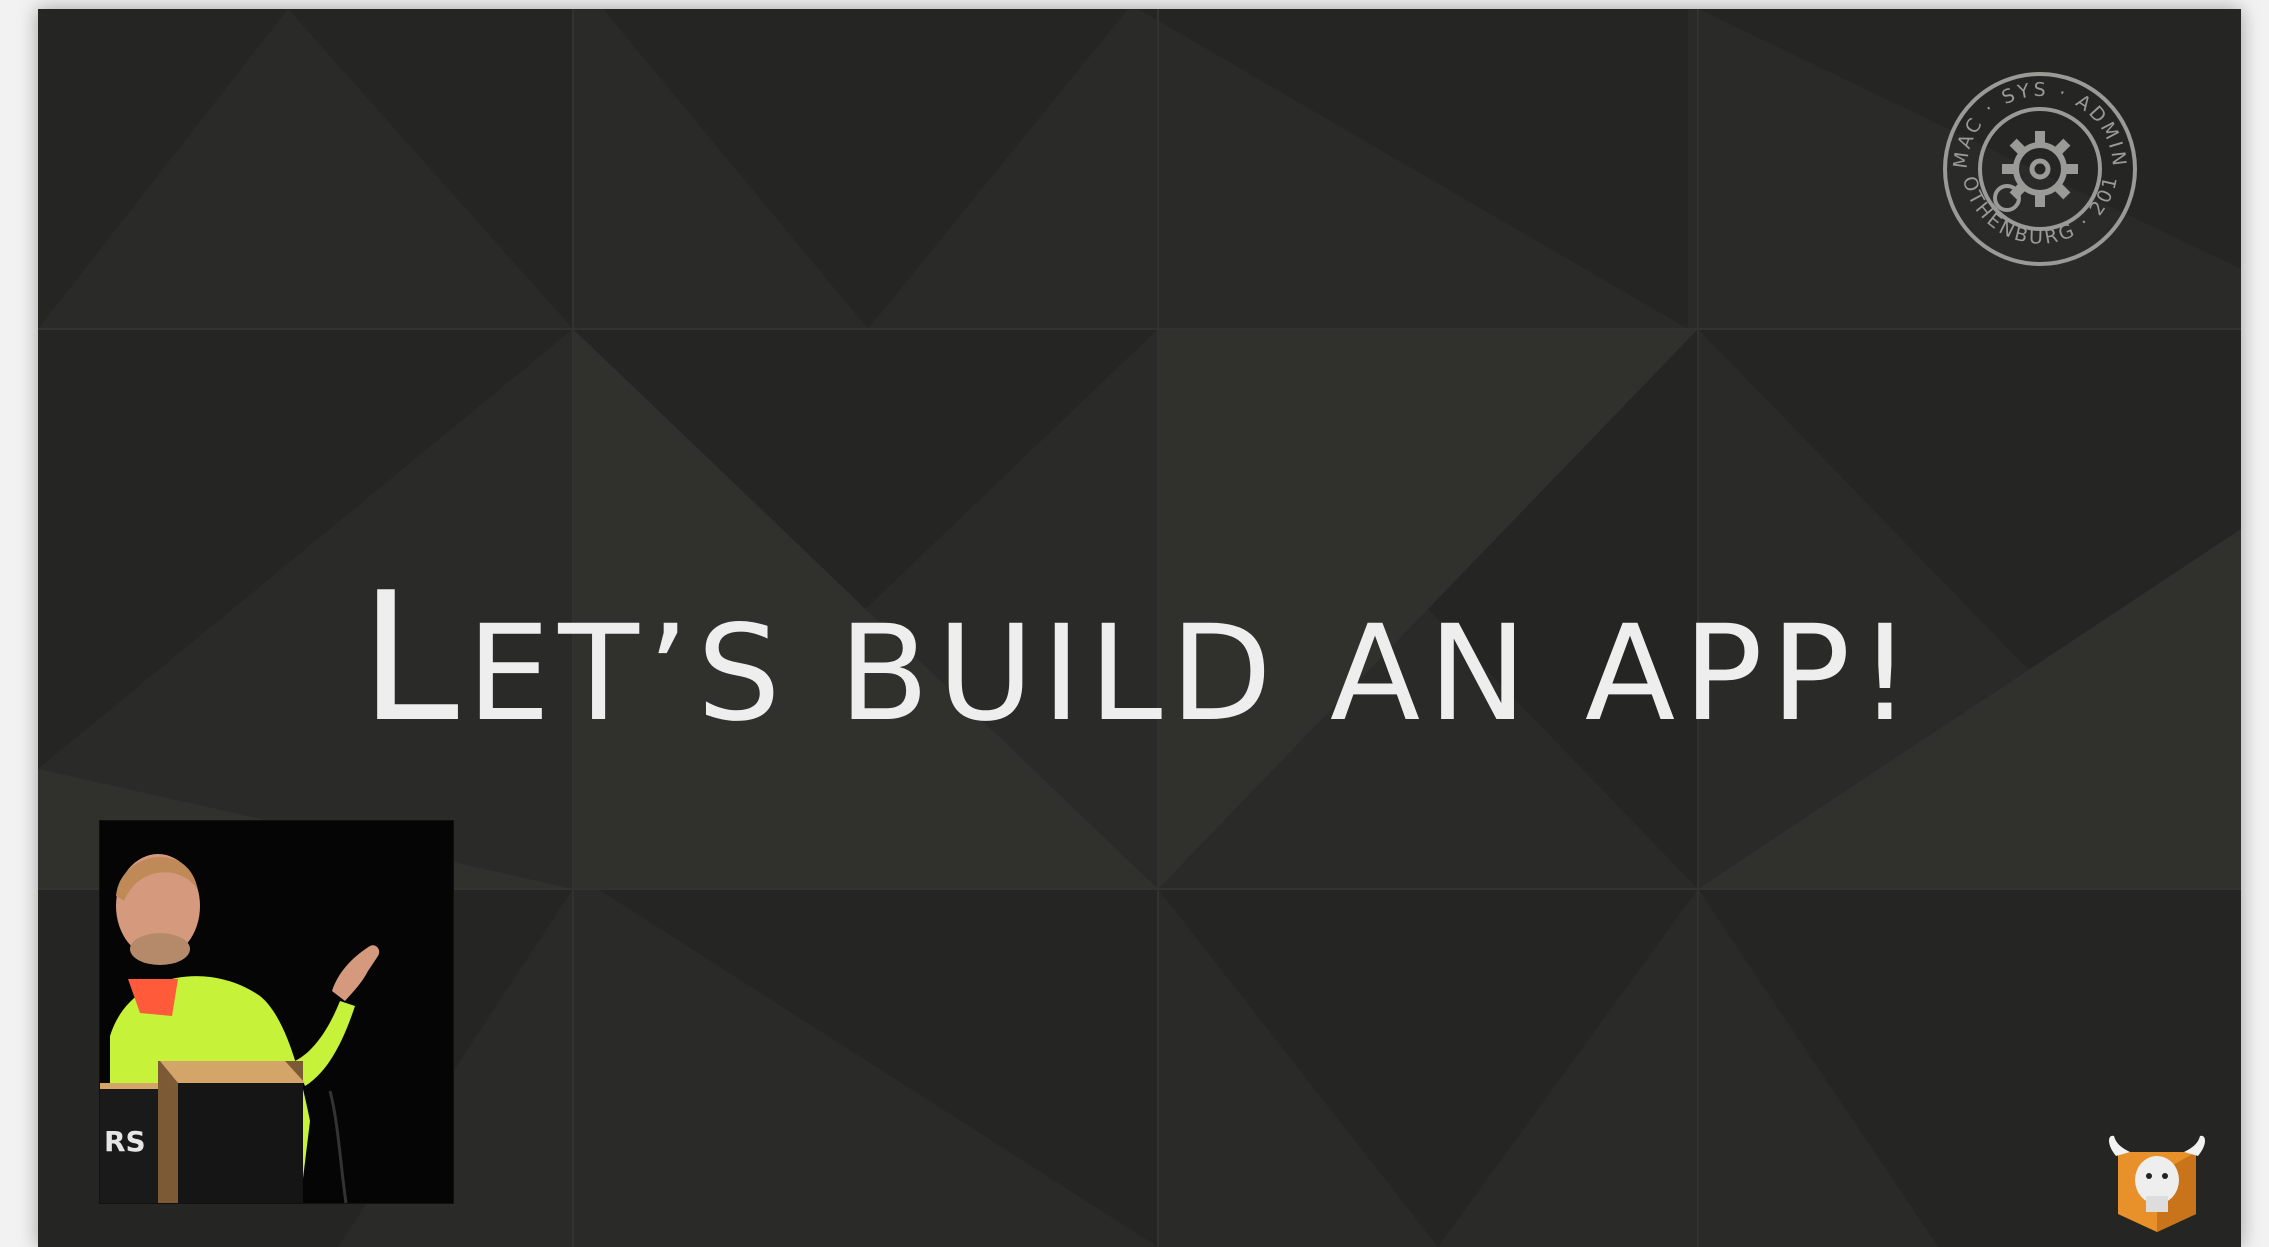 Image resolution: width=2269 pixels, height=1247 pixels. Describe the element at coordinates (556, 674) in the screenshot. I see `title-part-2: ET` at that location.